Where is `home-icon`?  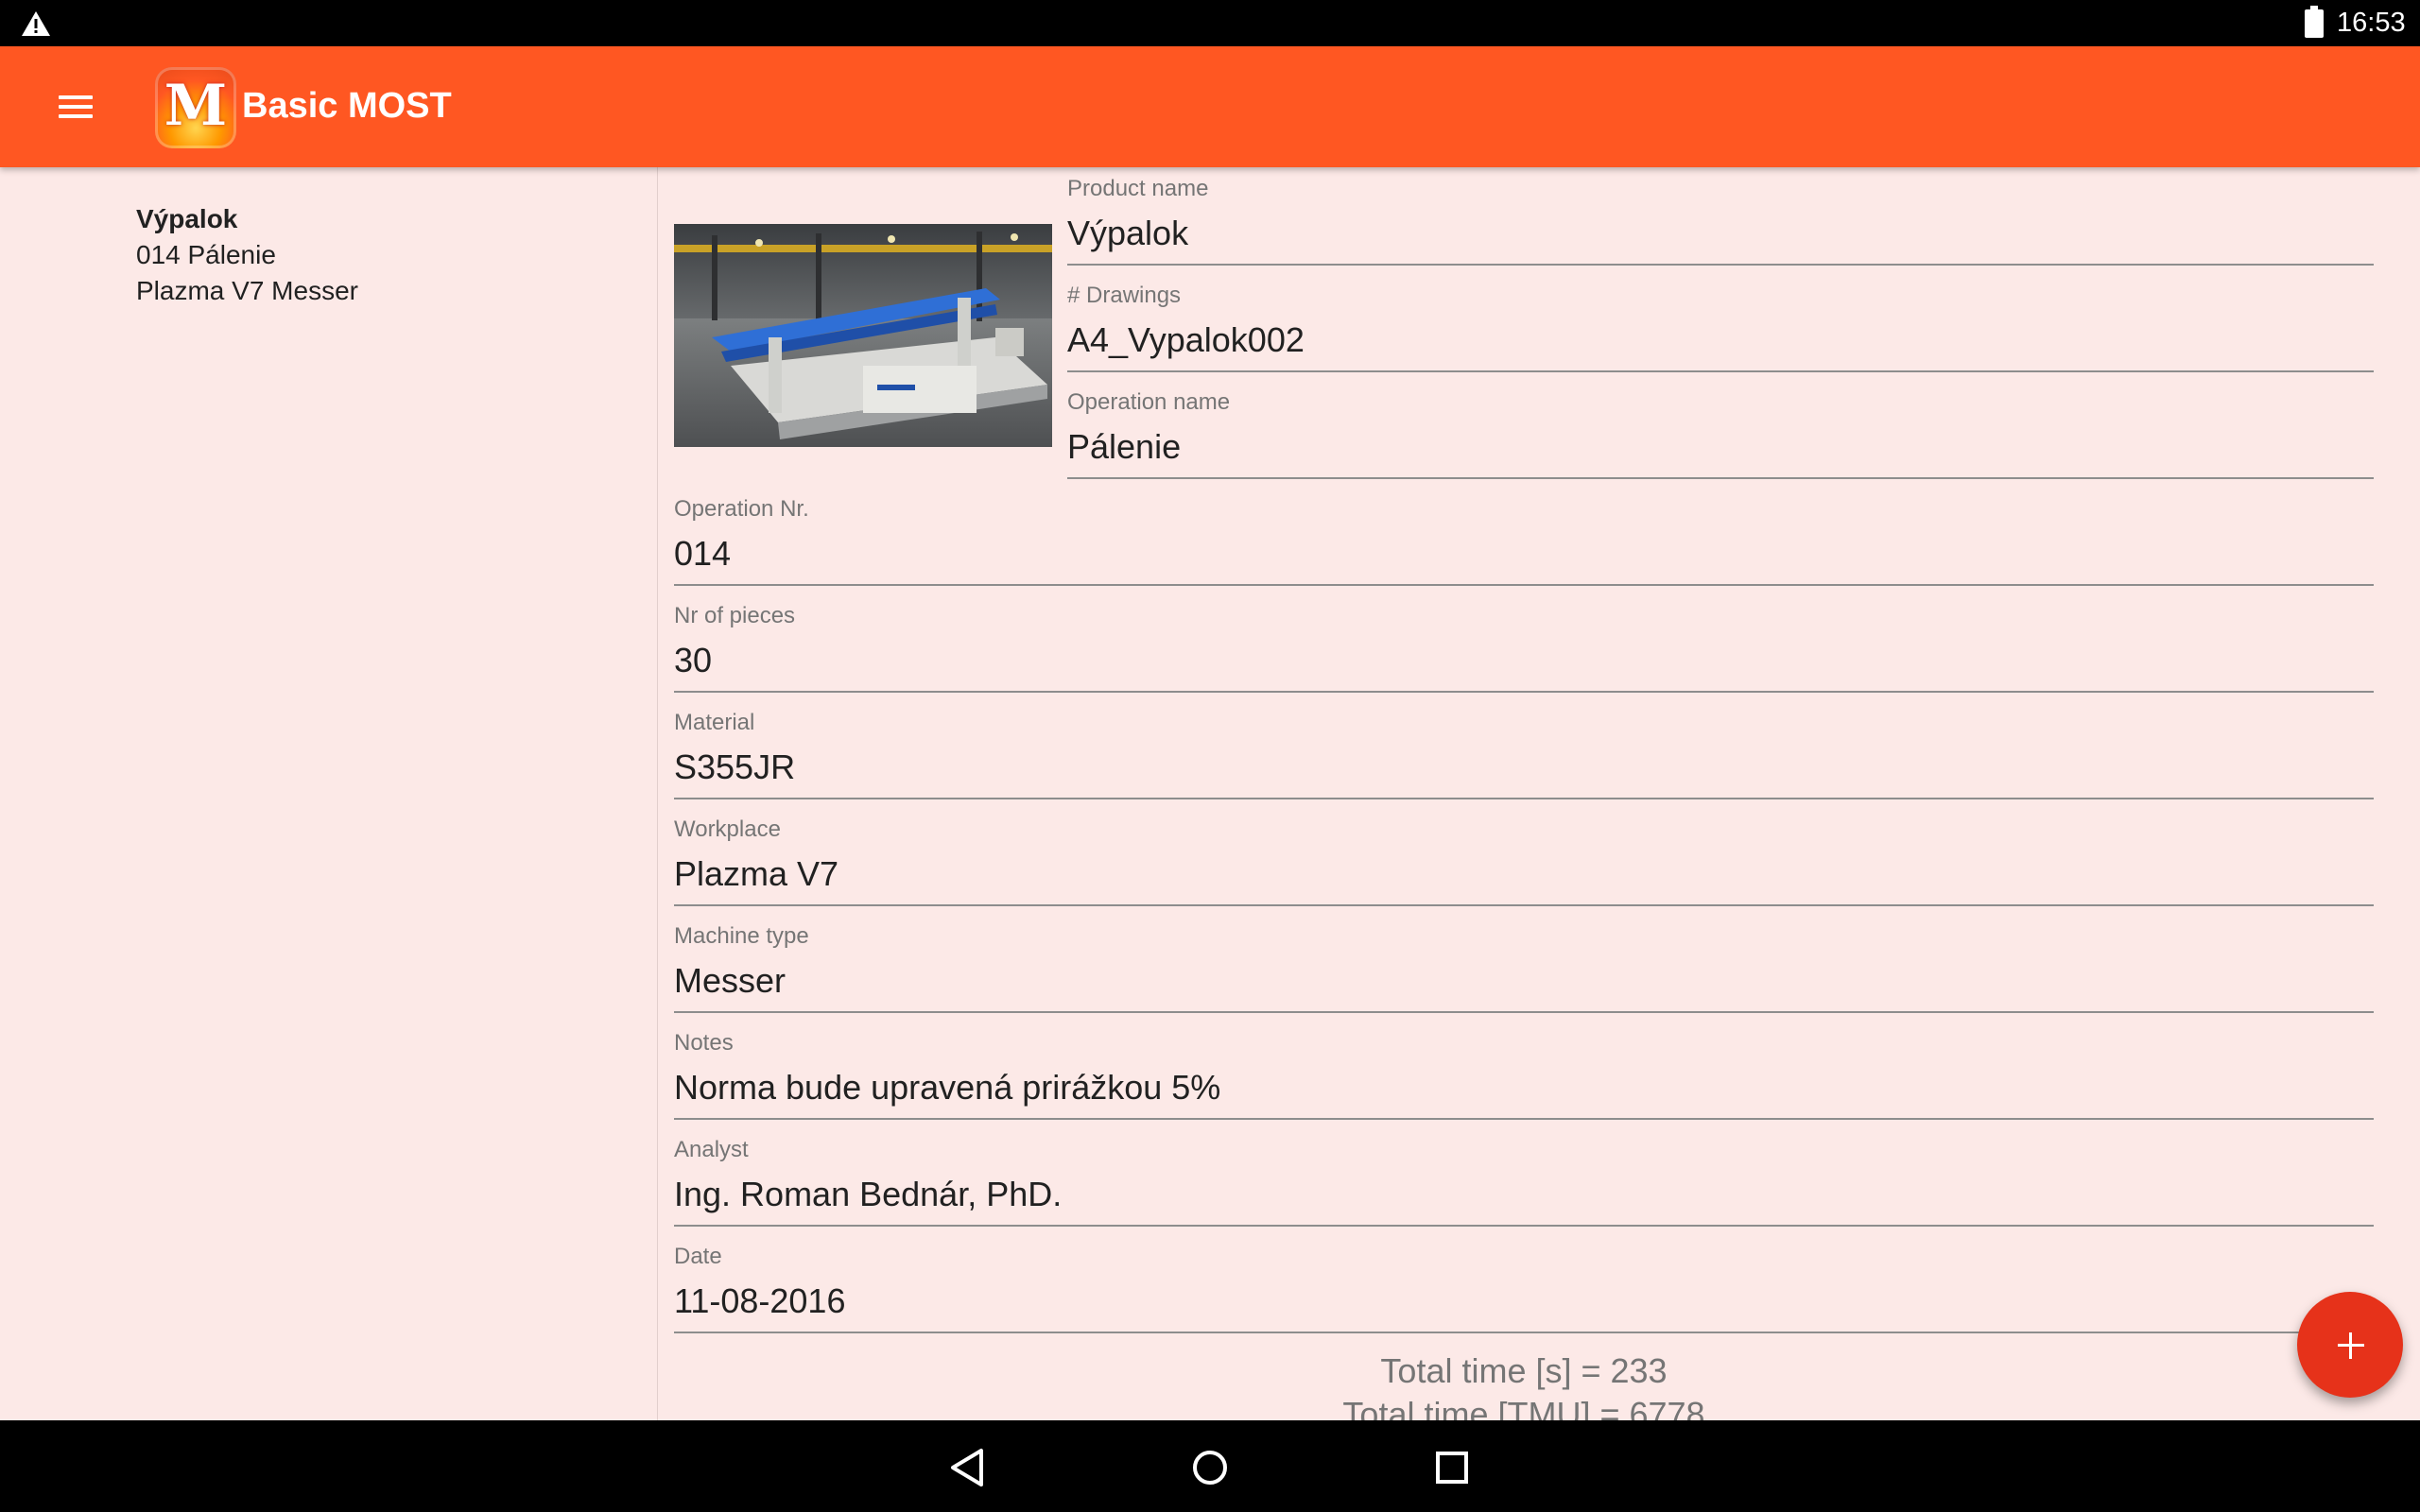
home-icon is located at coordinates (1210, 1467).